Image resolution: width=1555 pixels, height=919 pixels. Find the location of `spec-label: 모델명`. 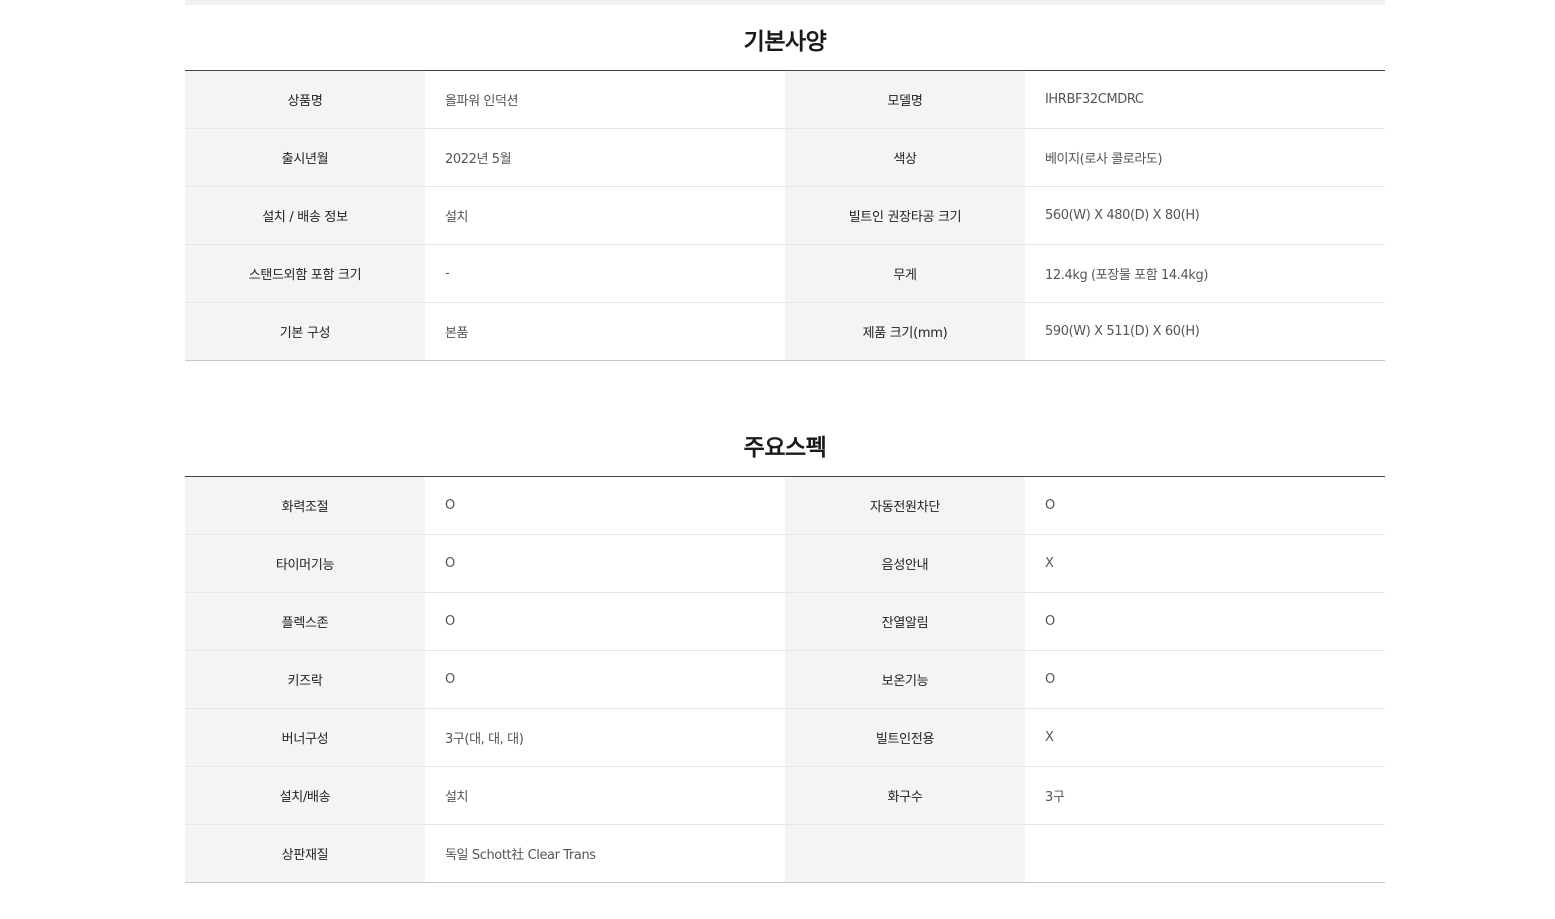

spec-label: 모델명 is located at coordinates (905, 99).